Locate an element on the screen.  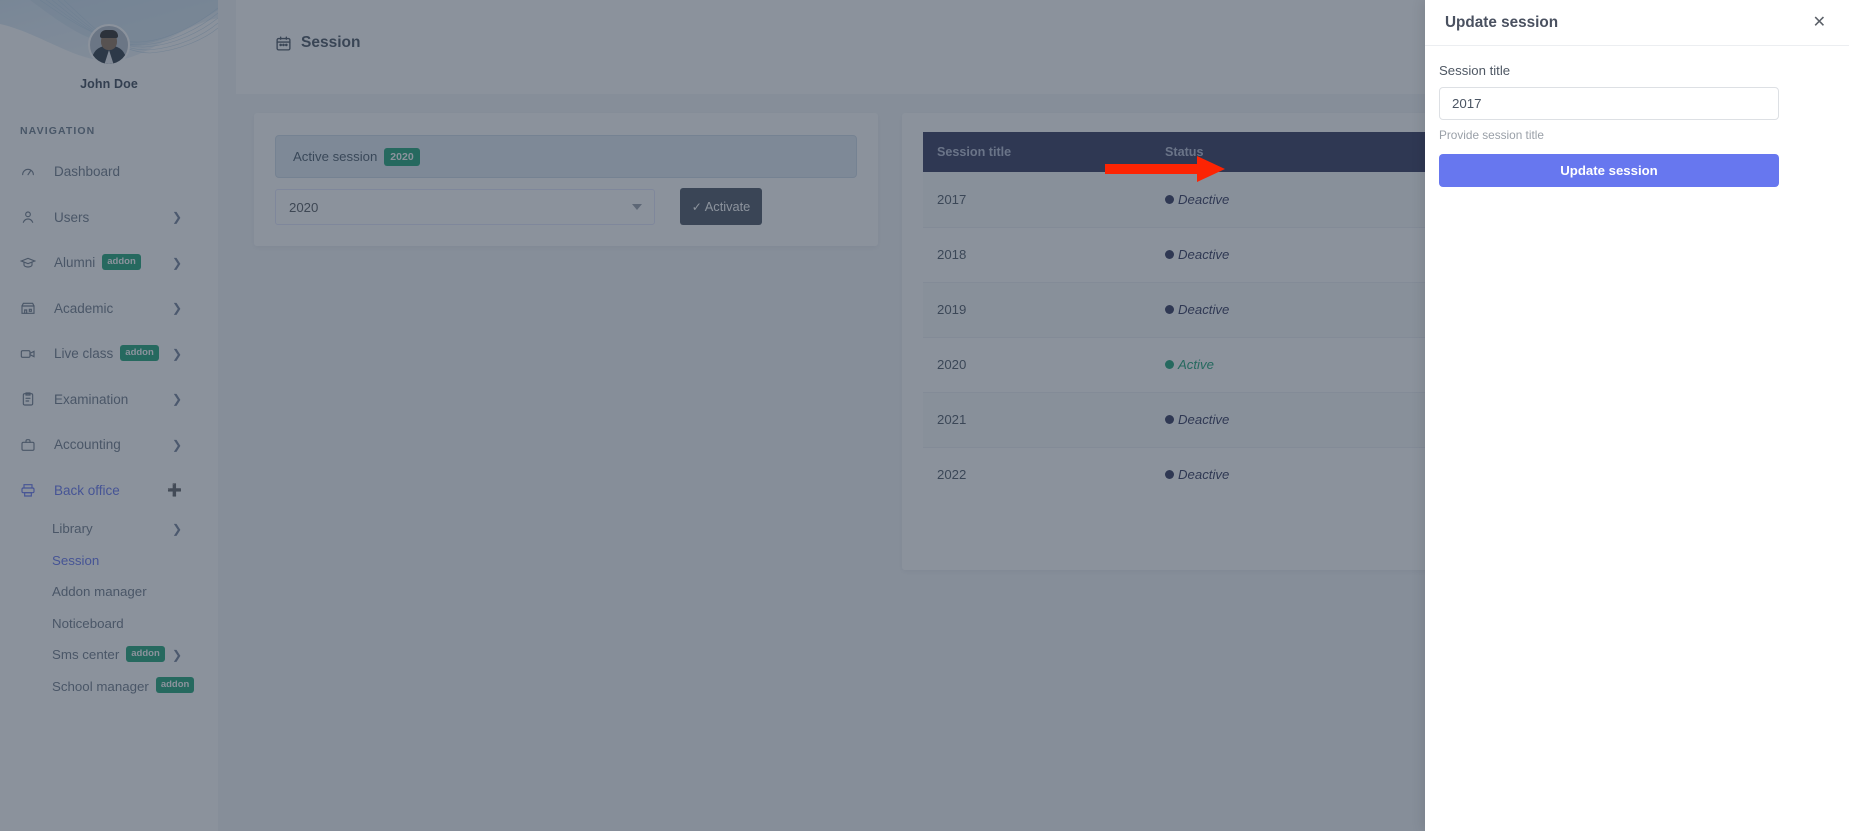
activate-button-label: Activate is located at coordinates (727, 206).